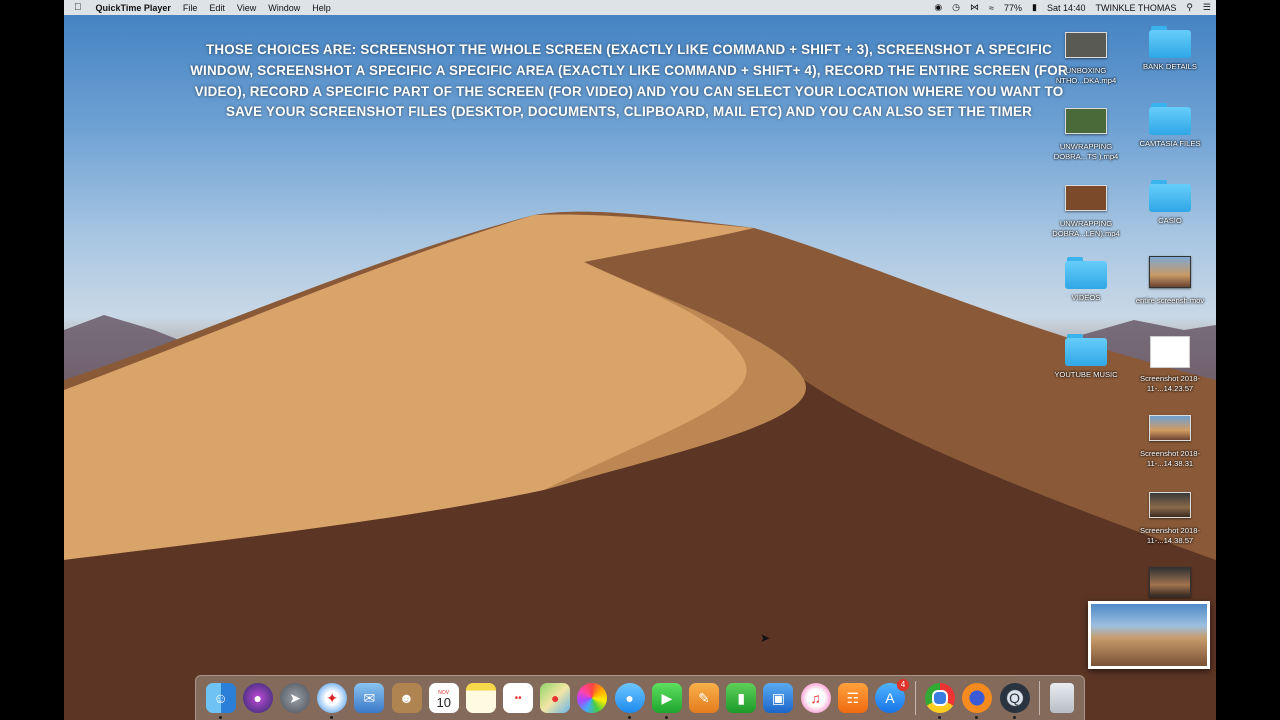 The width and height of the screenshot is (1280, 720). Describe the element at coordinates (1061, 698) in the screenshot. I see `trash-icon` at that location.